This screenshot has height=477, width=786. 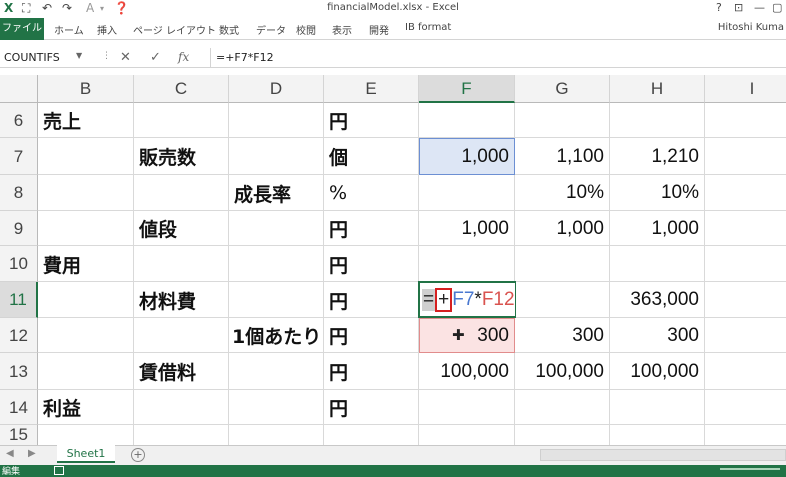 What do you see at coordinates (306, 29) in the screenshot?
I see `tab-review: 校閲` at bounding box center [306, 29].